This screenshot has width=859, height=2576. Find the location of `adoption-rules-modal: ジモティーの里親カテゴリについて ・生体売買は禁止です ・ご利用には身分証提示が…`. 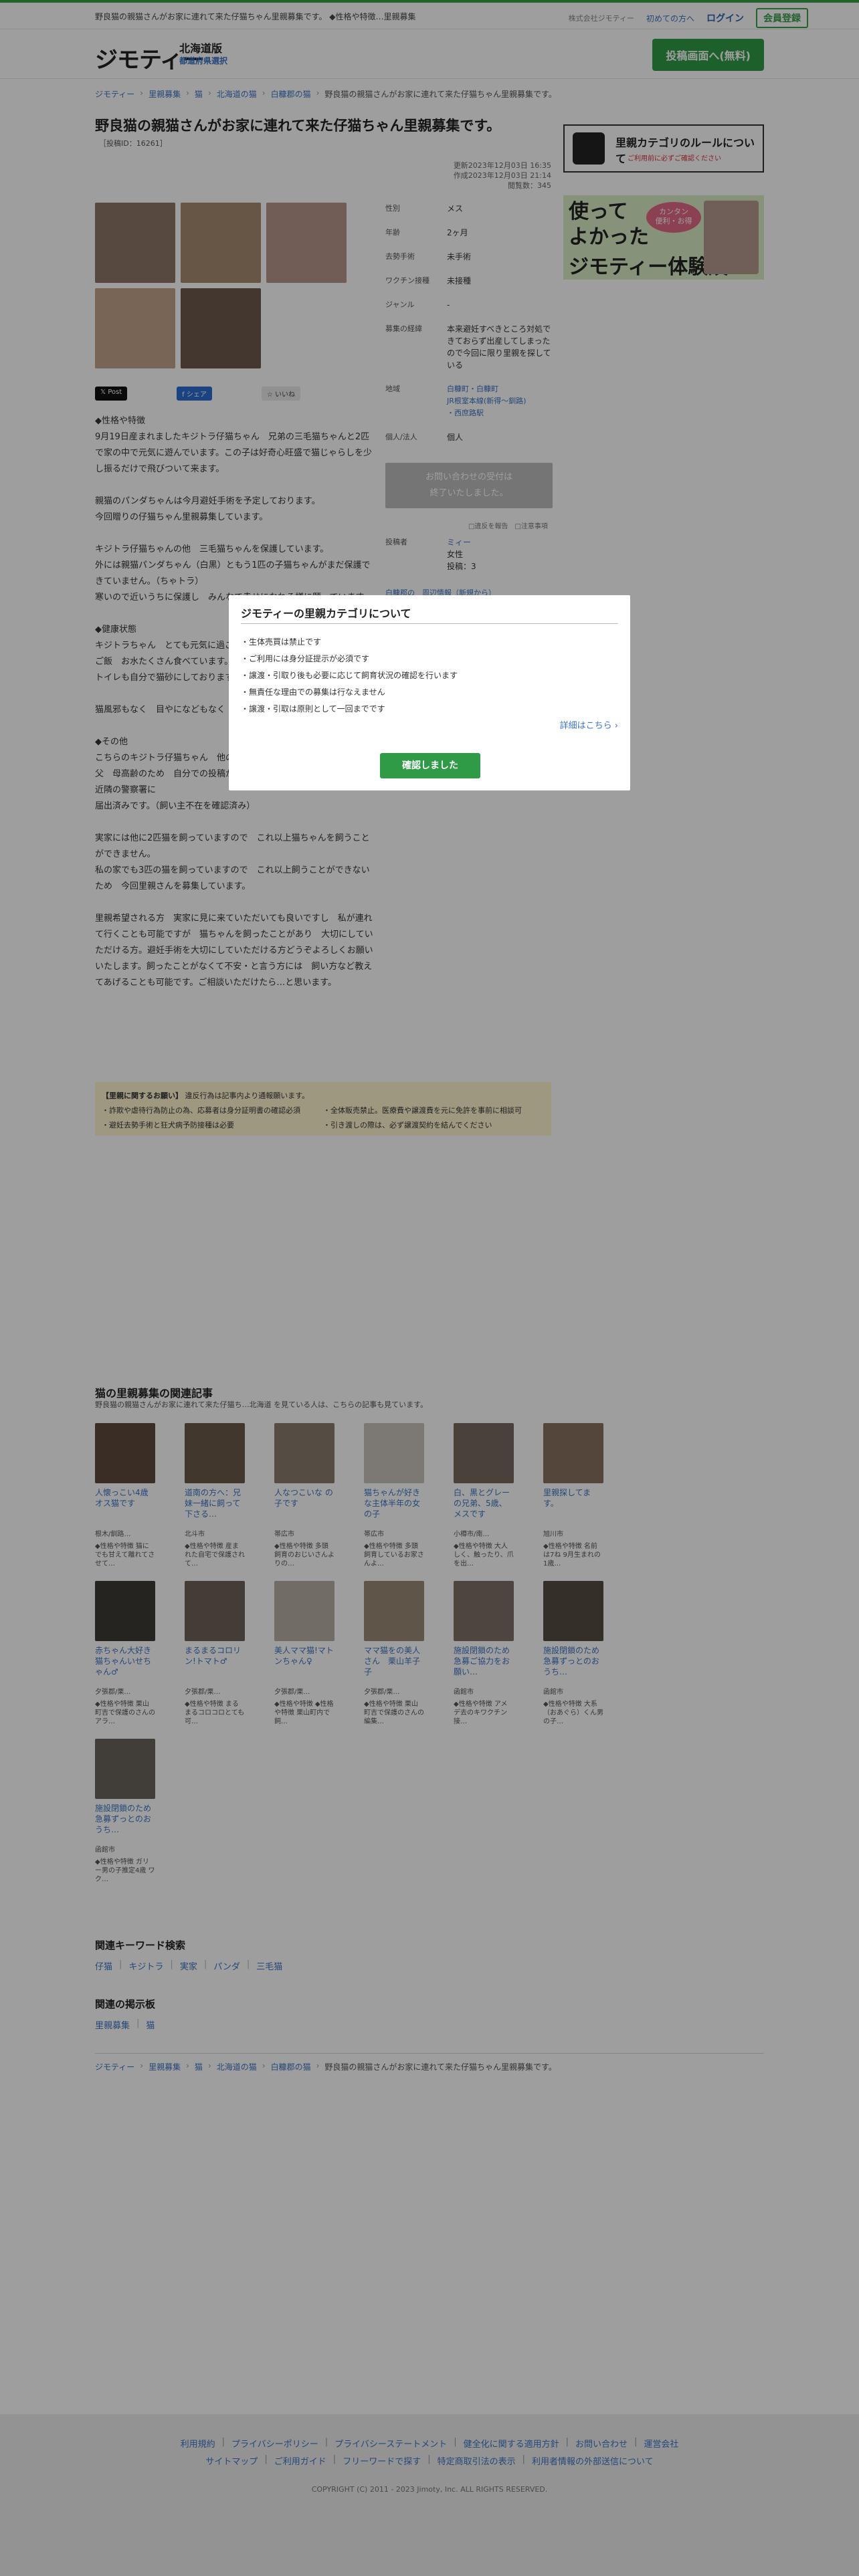

adoption-rules-modal: ジモティーの里親カテゴリについて ・生体売買は禁止です ・ご利用には身分証提示が… is located at coordinates (429, 693).